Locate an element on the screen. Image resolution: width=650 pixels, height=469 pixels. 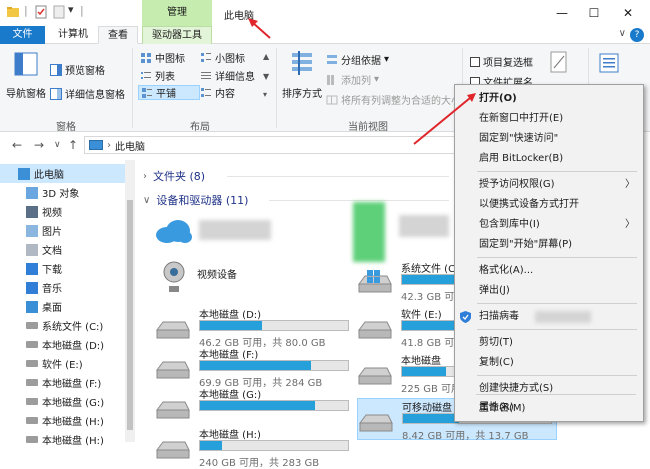
annotation-arrow-open is located at coordinates (444, 119).